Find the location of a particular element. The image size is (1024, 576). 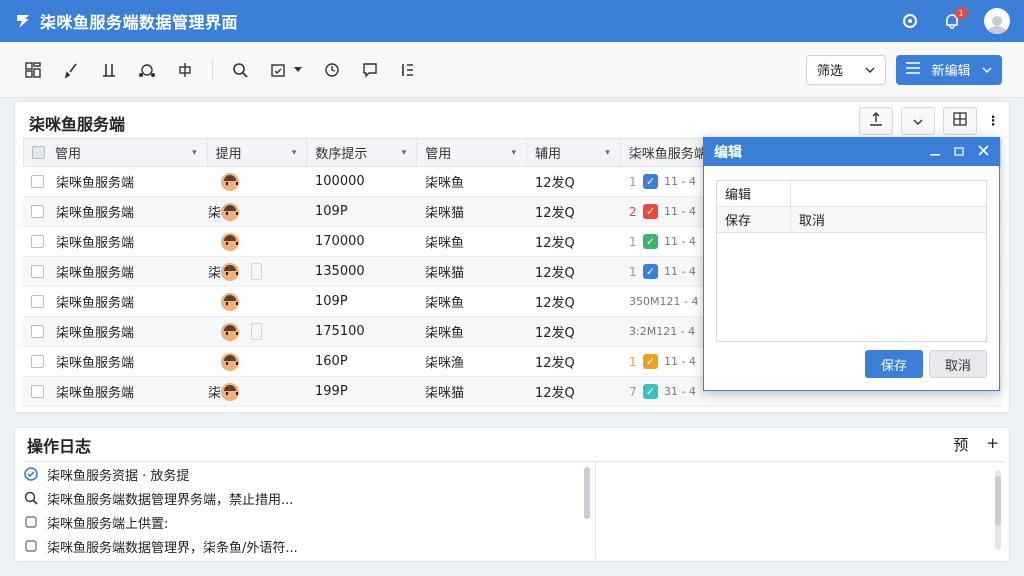

list-bars-icon is located at coordinates (408, 70).